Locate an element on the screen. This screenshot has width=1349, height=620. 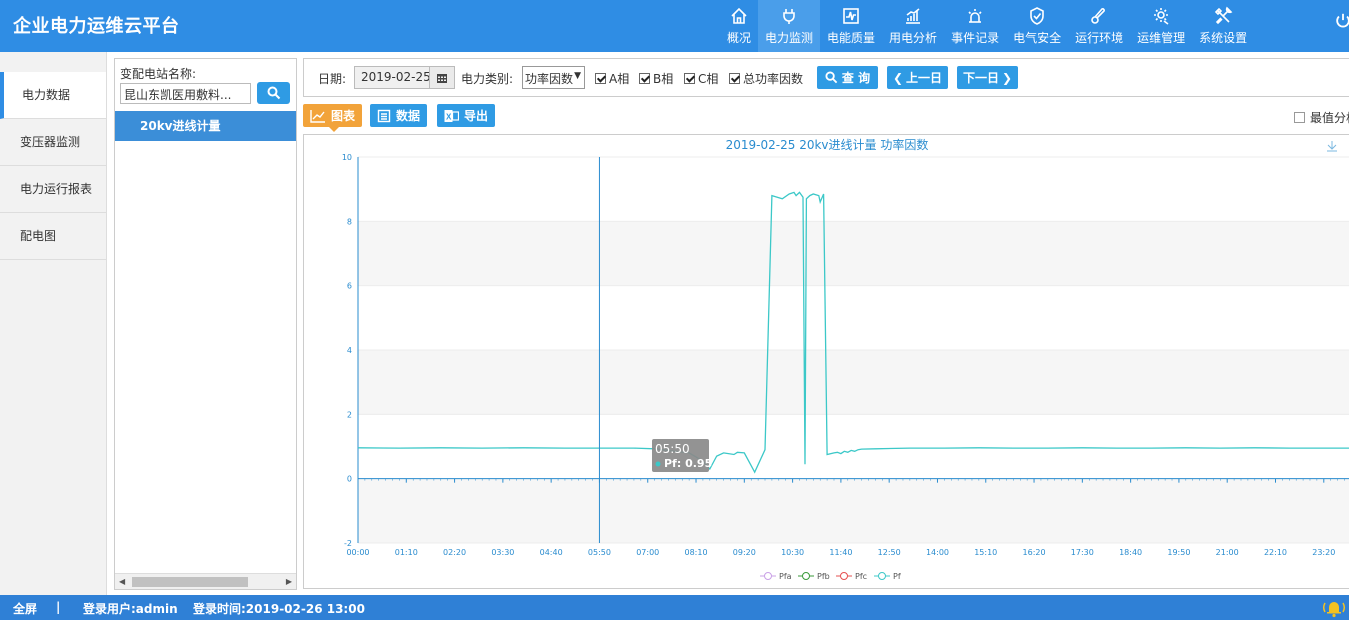
x-tick-label: 02:20 is located at coordinates (454, 552).